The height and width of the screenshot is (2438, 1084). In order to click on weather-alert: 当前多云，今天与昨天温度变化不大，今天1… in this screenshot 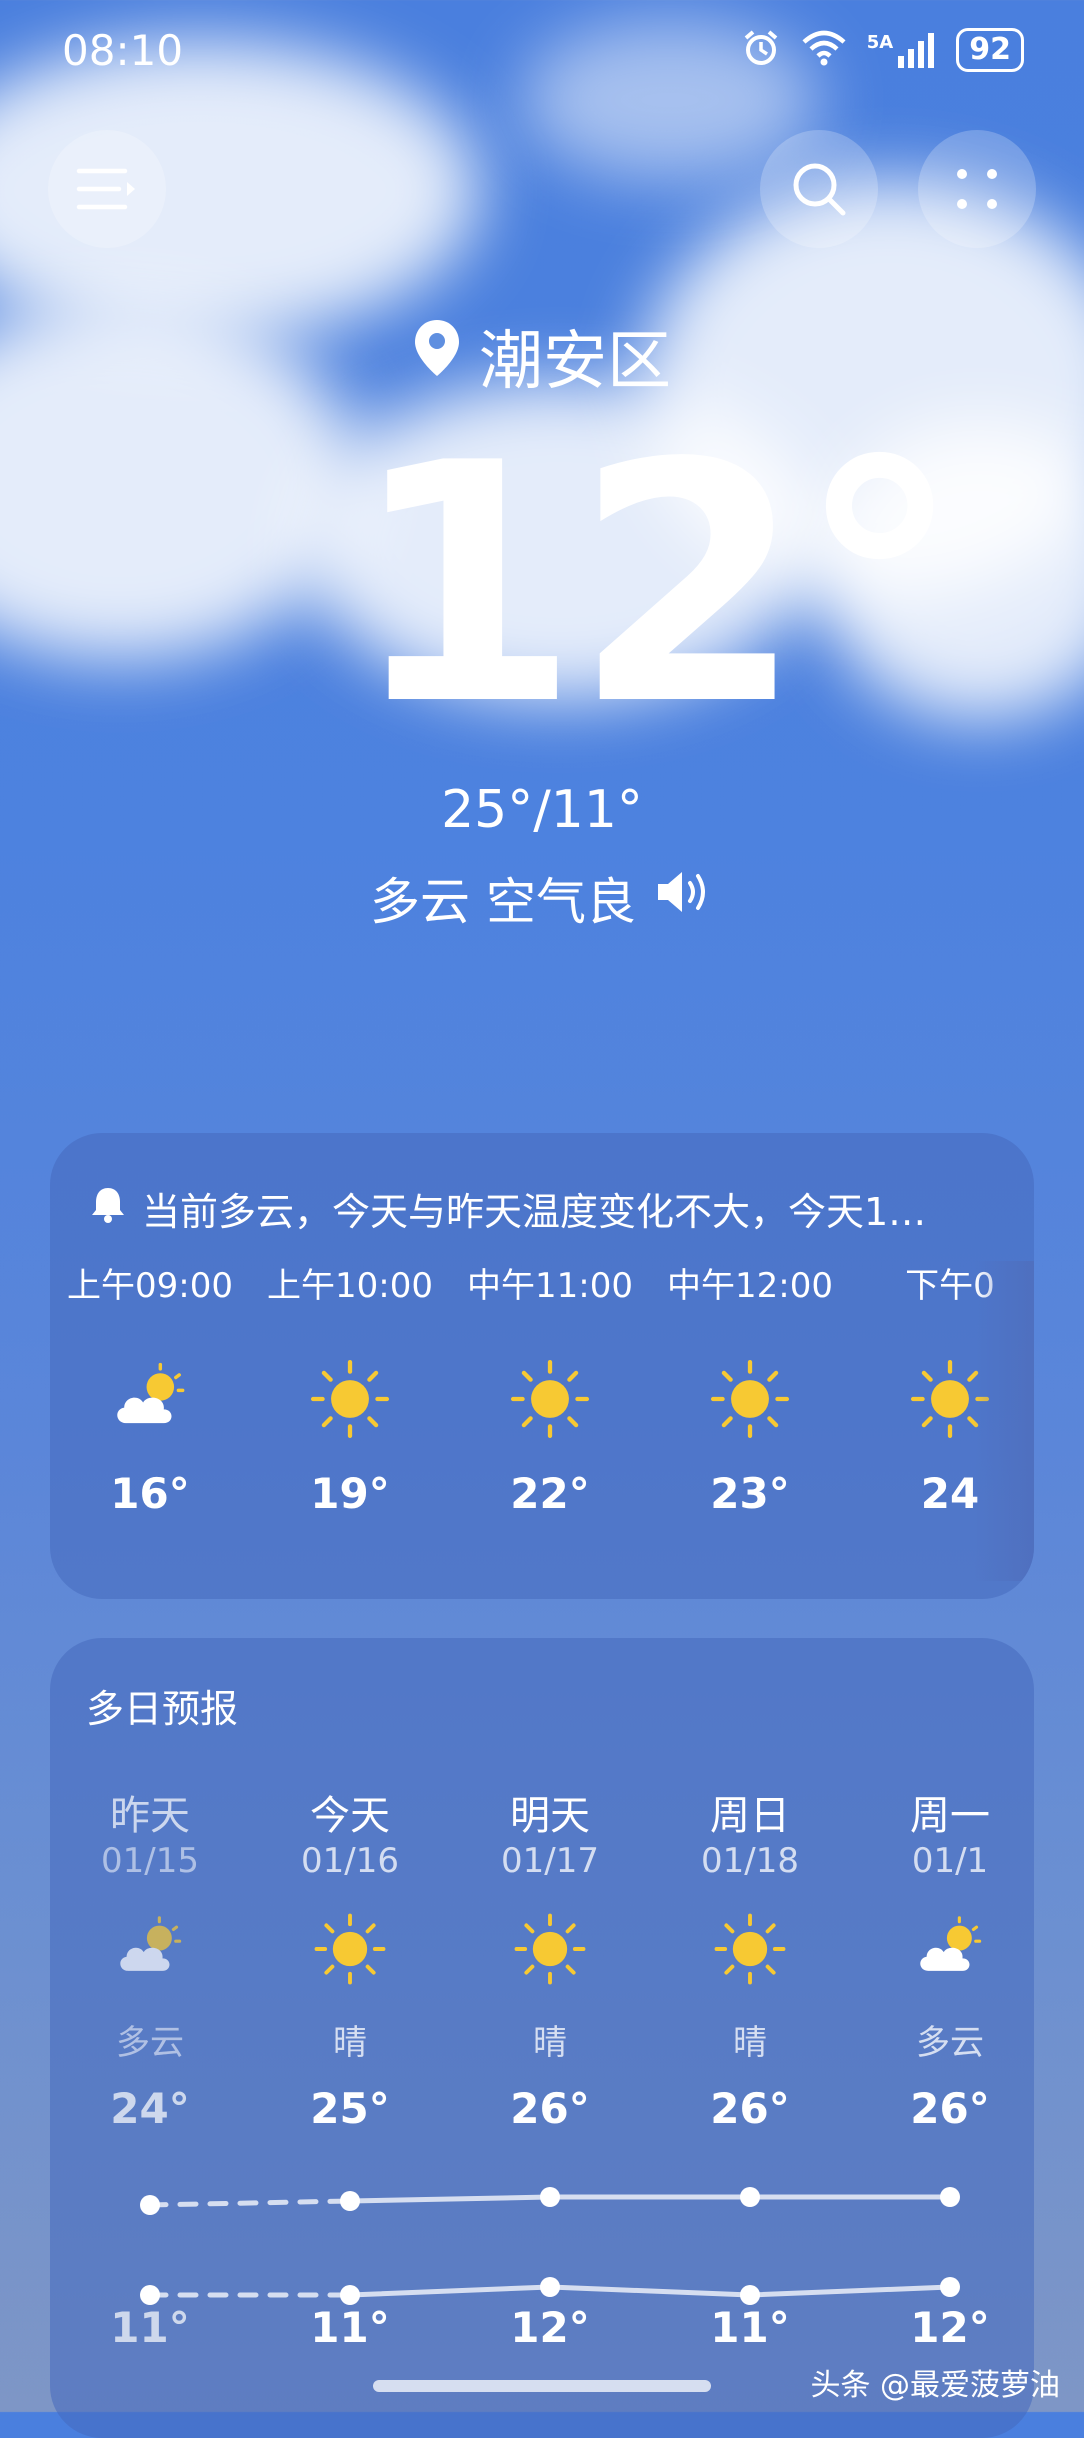, I will do `click(545, 1208)`.